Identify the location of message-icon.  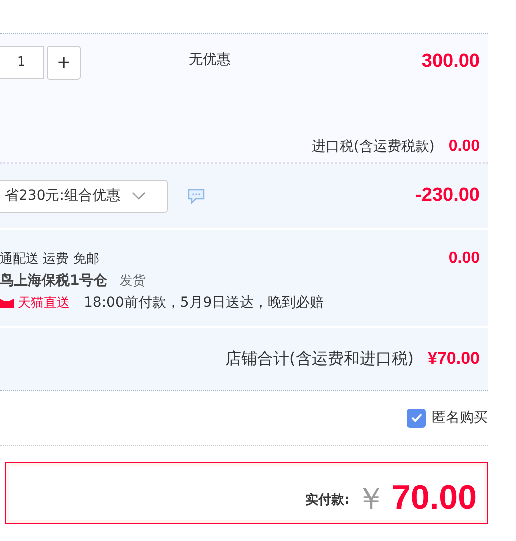
(196, 196).